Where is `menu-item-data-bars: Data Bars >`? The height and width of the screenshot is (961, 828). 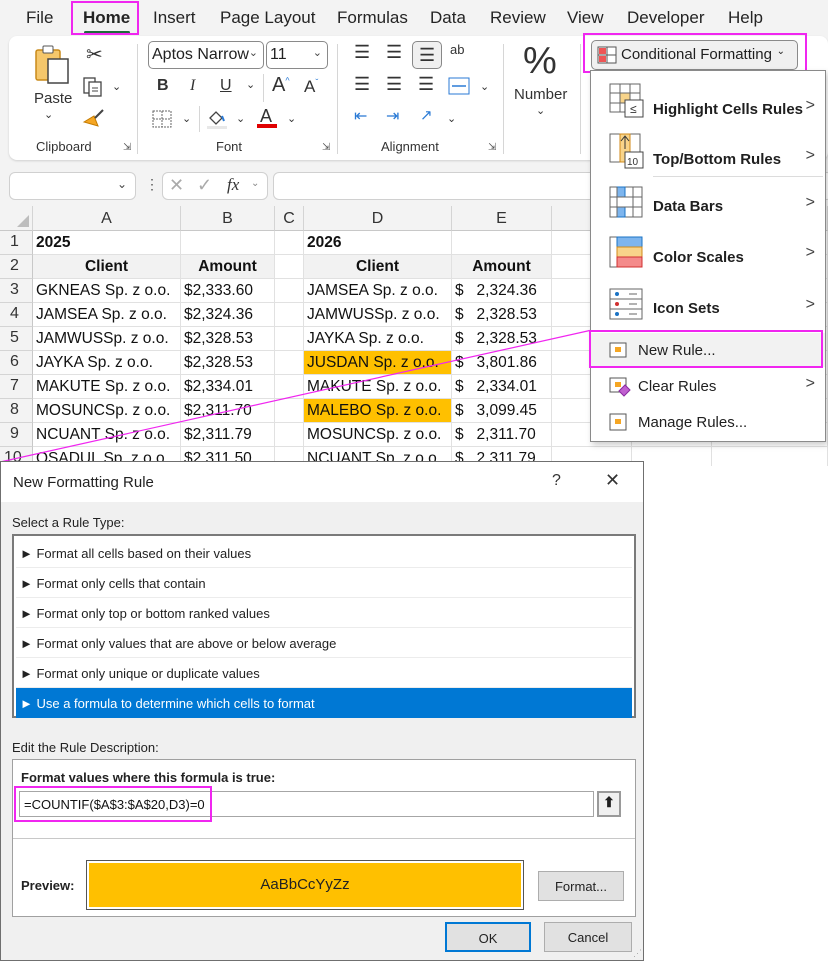 menu-item-data-bars: Data Bars > is located at coordinates (708, 206).